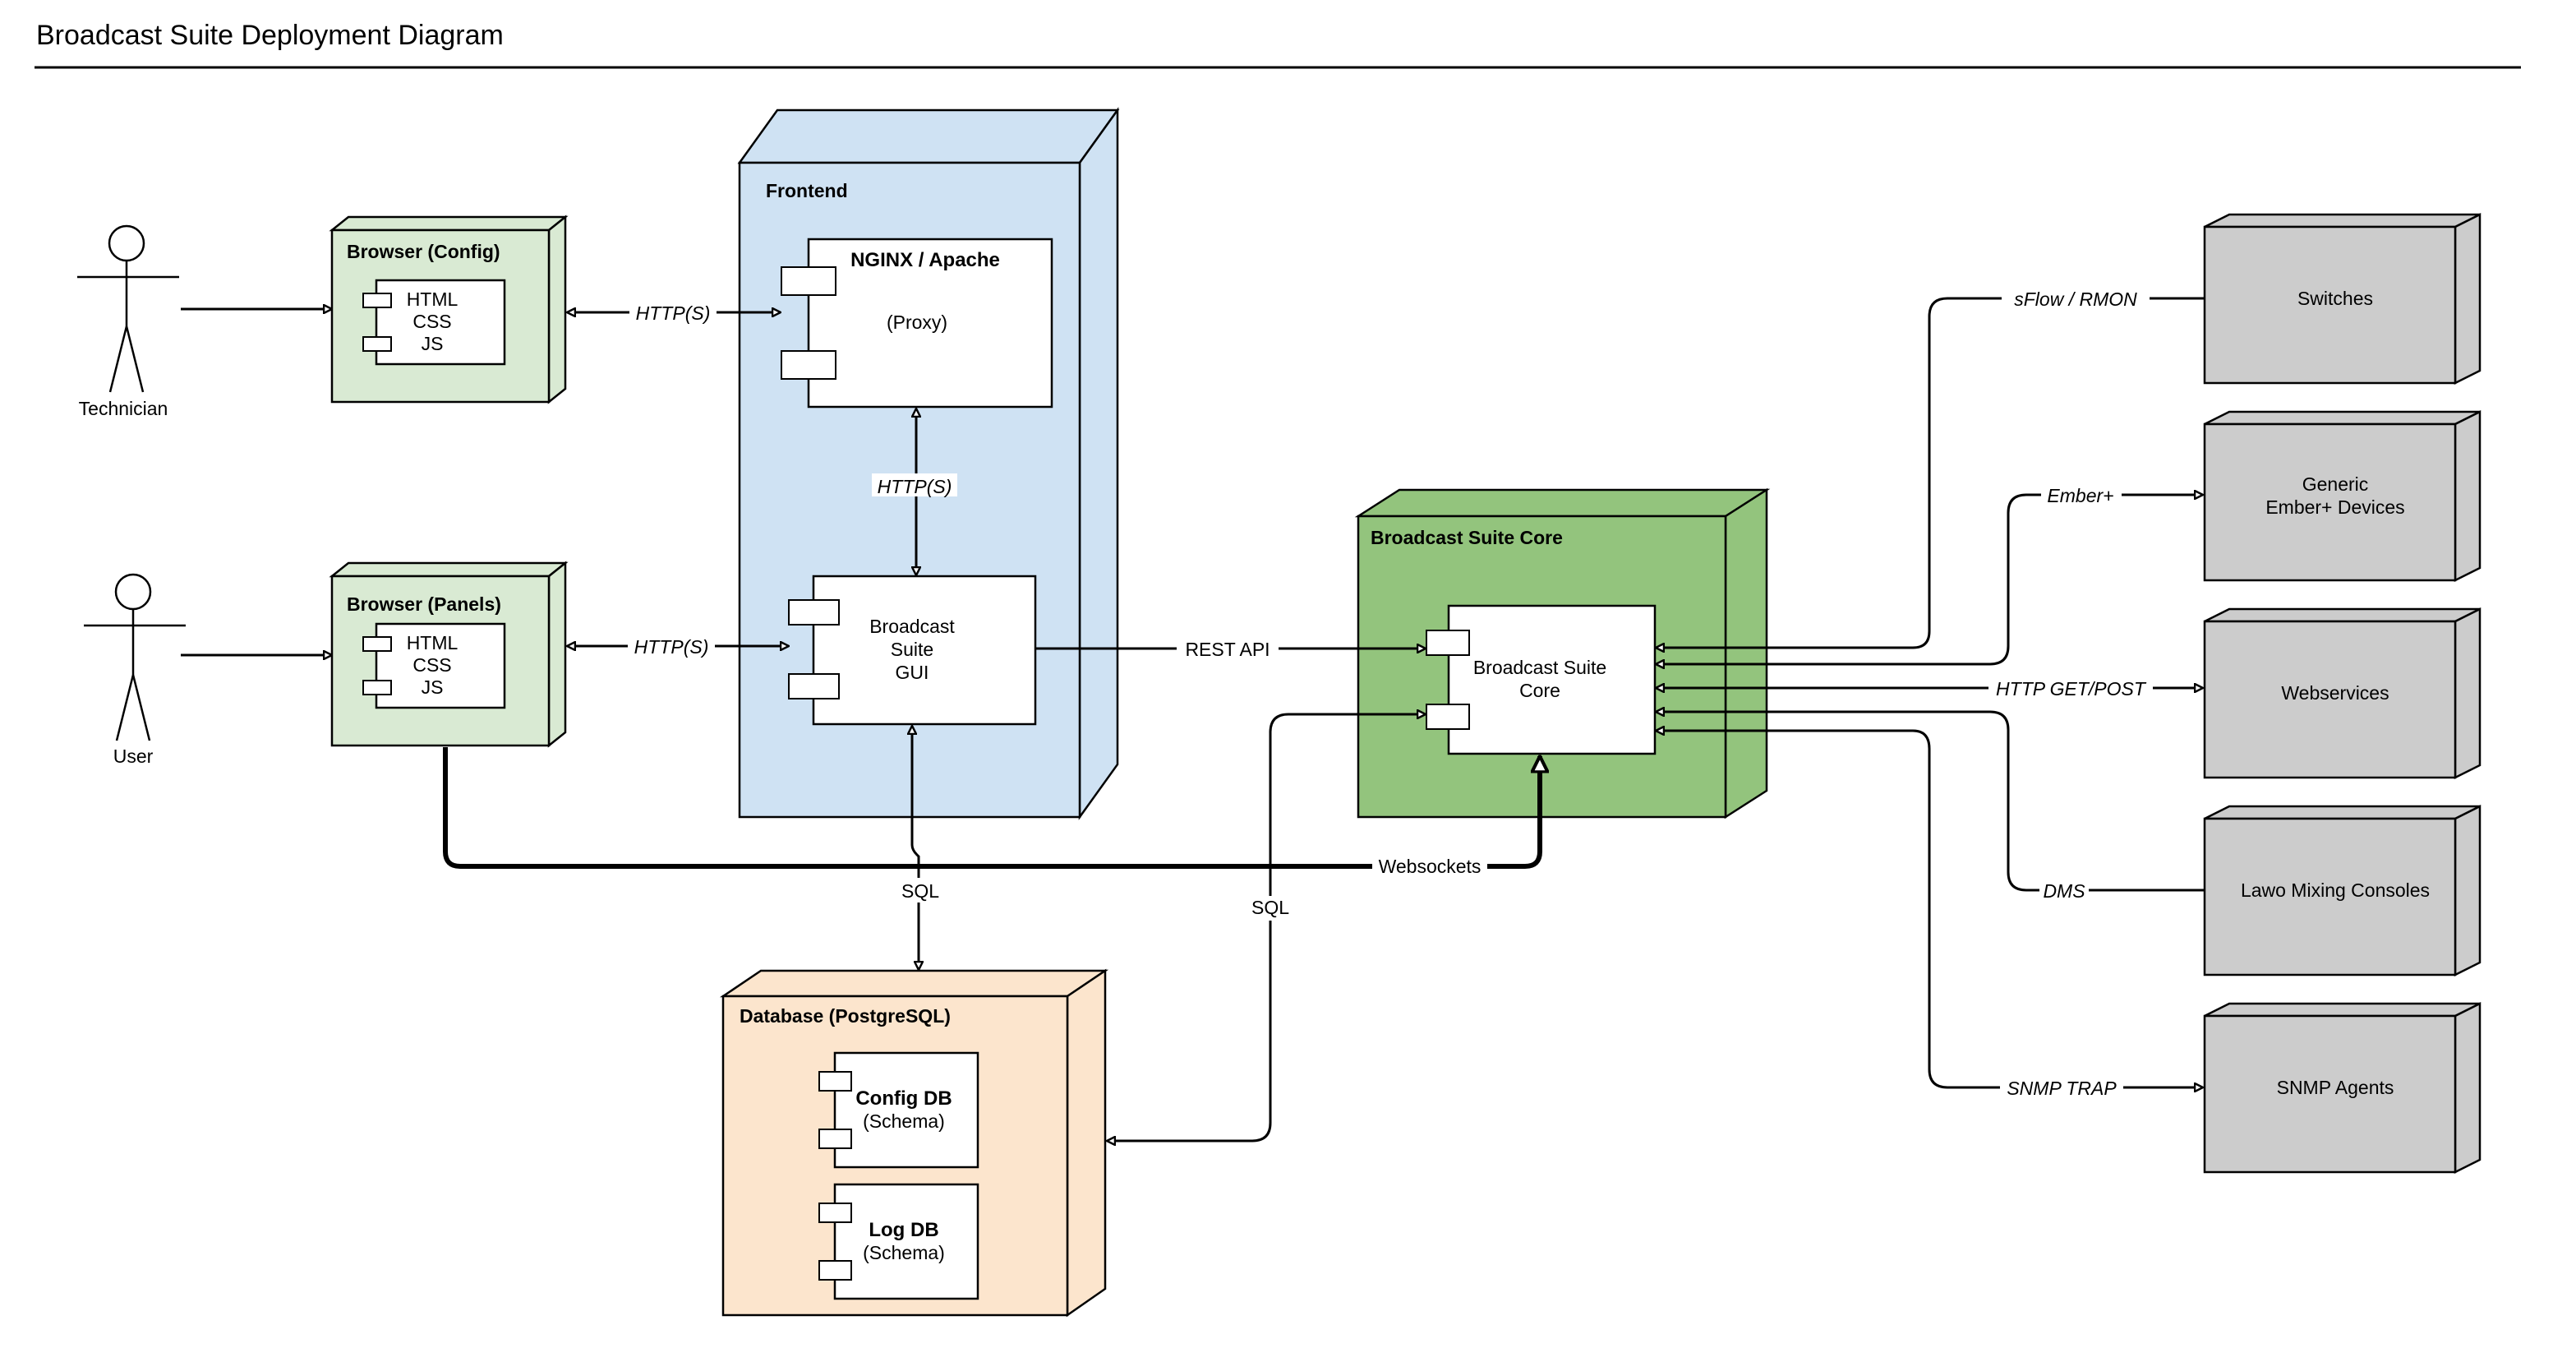 The height and width of the screenshot is (1348, 2576). I want to click on component-line: Suite, so click(912, 649).